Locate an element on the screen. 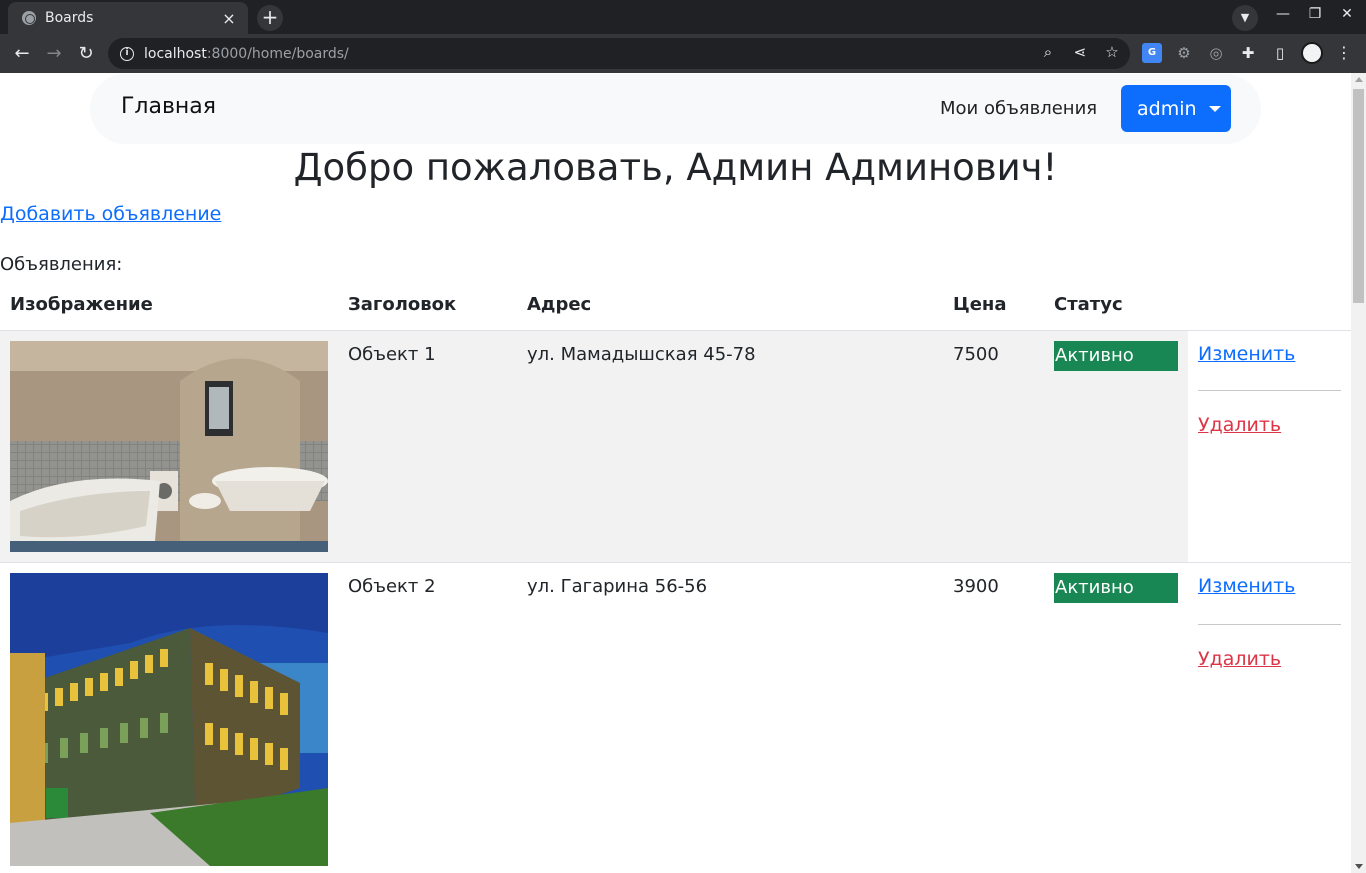 The image size is (1366, 873). scrollbar-thumb is located at coordinates (1358, 196).